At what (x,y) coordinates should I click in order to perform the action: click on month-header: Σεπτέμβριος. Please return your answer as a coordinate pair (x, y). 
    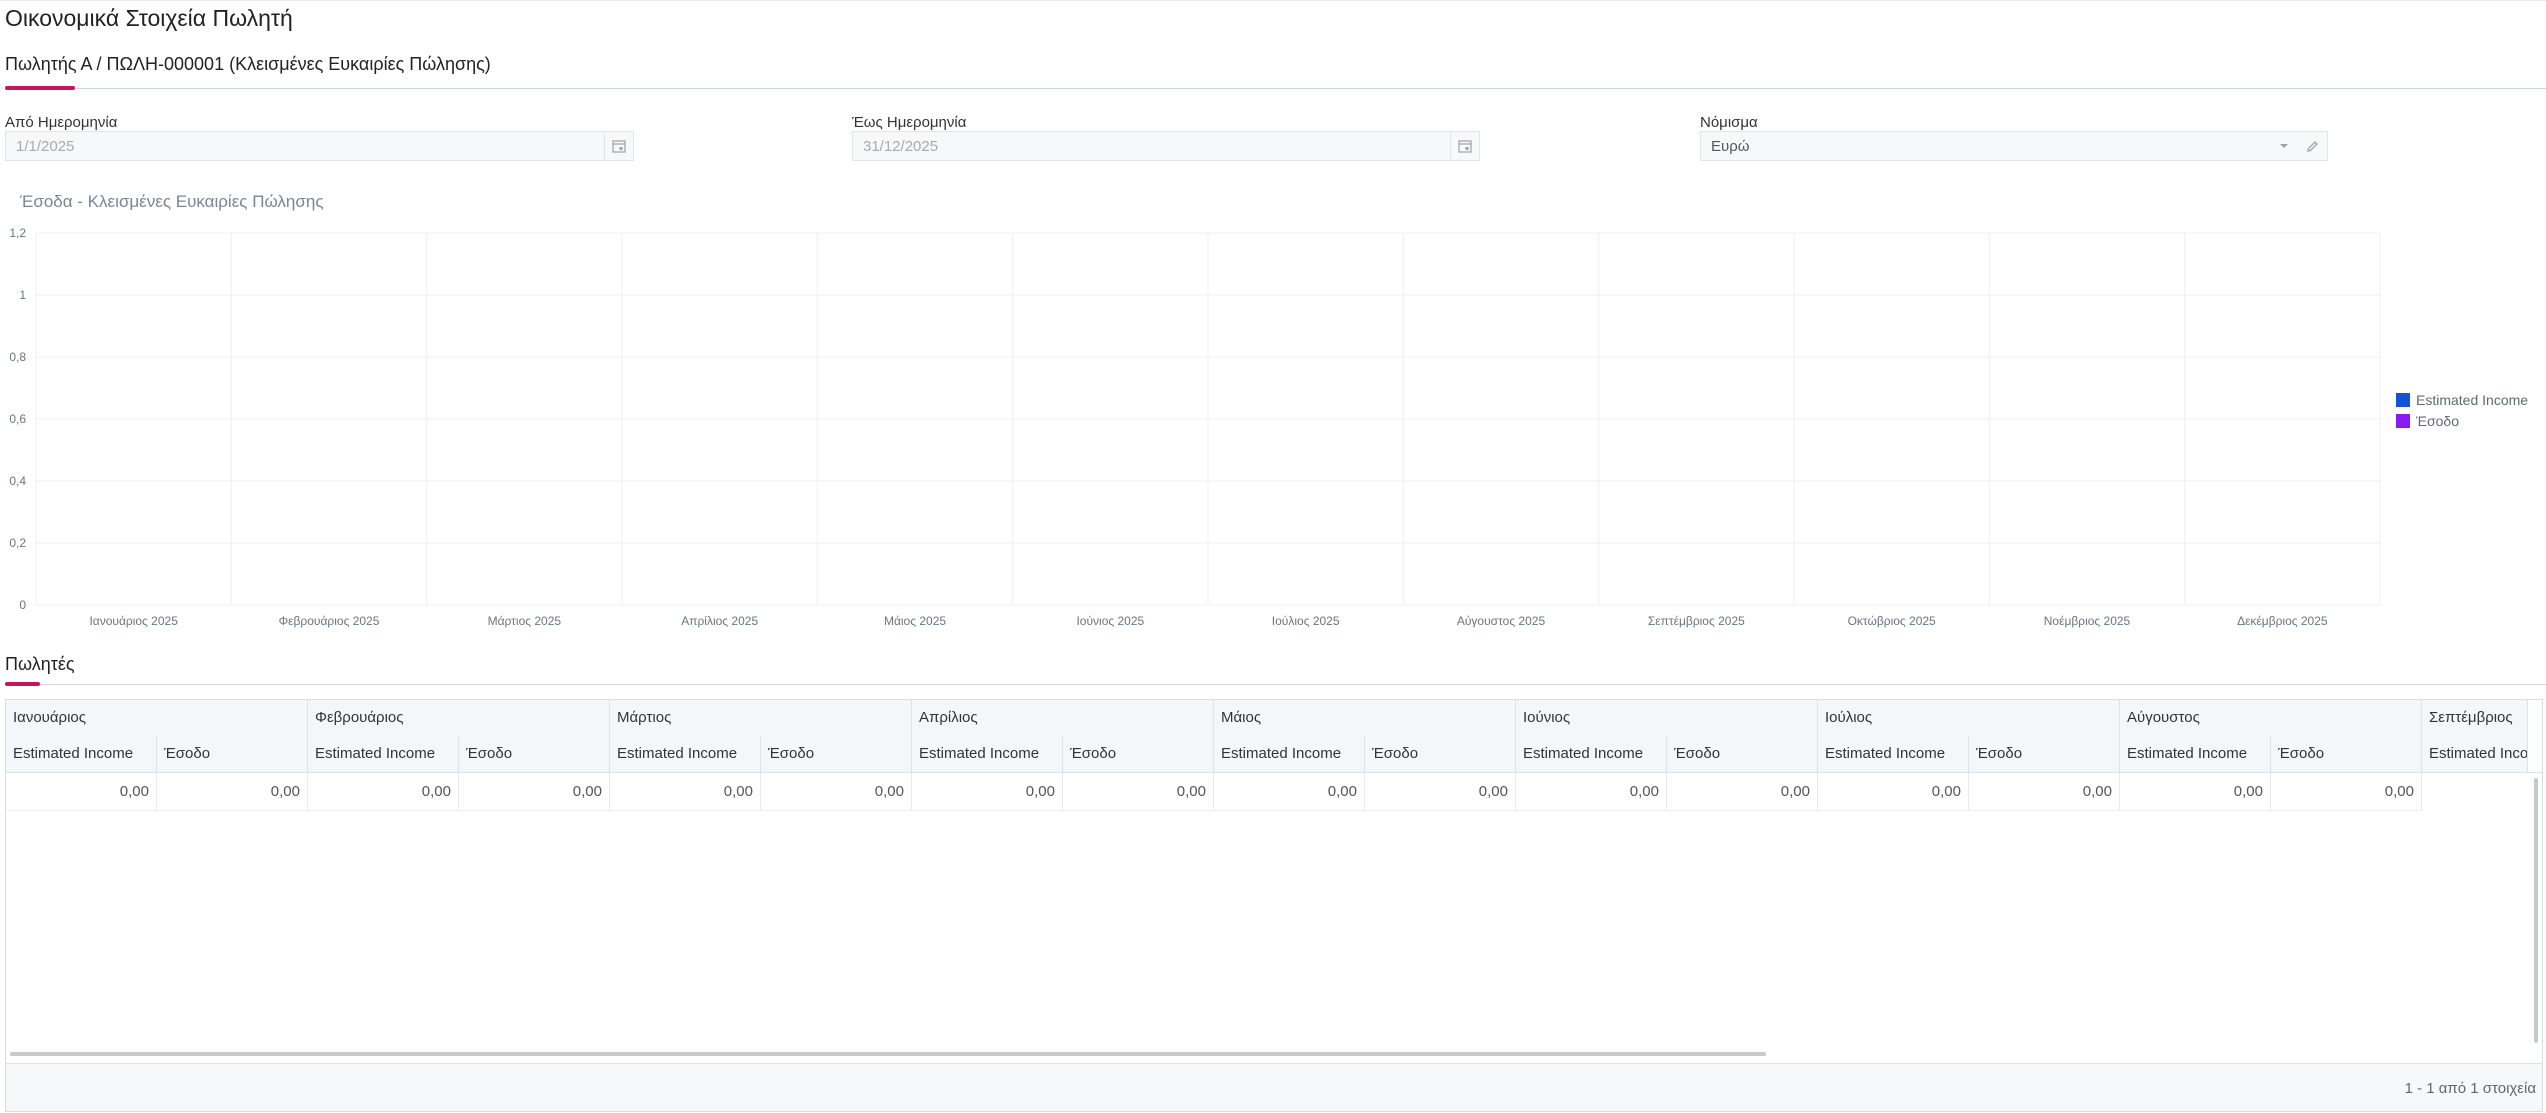
    Looking at the image, I should click on (2482, 718).